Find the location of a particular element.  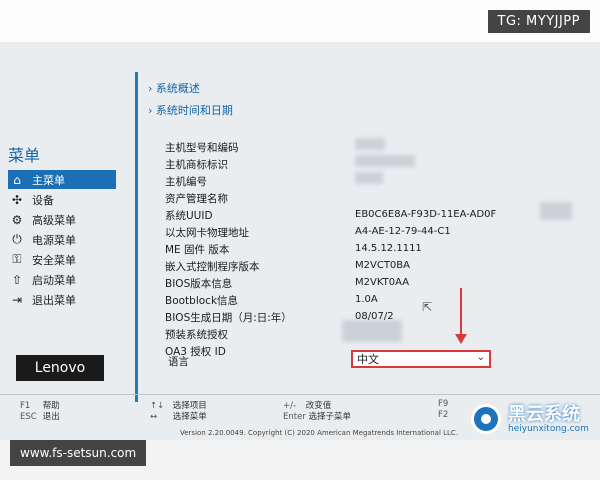

tg-watermark-badge: TG: MYYJJPP is located at coordinates (538, 21).